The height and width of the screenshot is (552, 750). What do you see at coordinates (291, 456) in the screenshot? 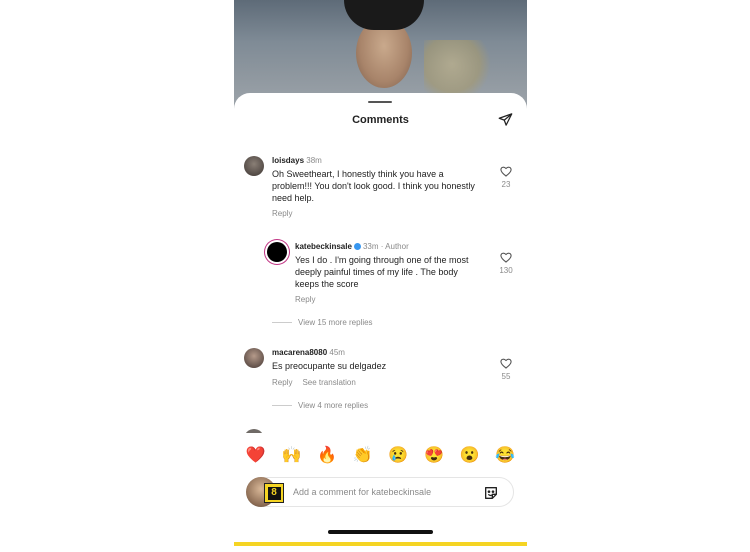
I see `emoji-raised-hands-button: 🙌` at bounding box center [291, 456].